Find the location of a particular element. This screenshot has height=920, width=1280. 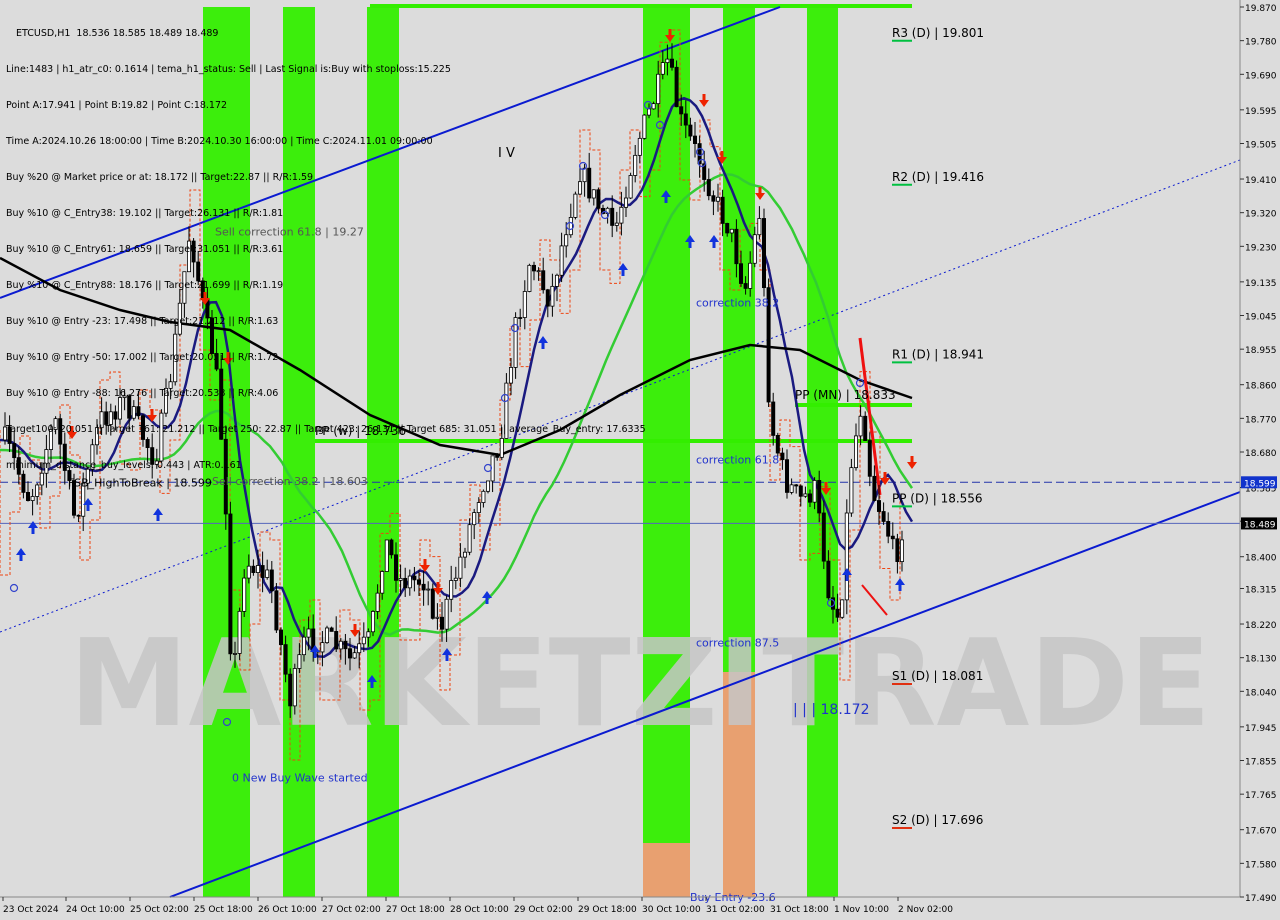

price-tag-label: 18.599 is located at coordinates (1260, 484).